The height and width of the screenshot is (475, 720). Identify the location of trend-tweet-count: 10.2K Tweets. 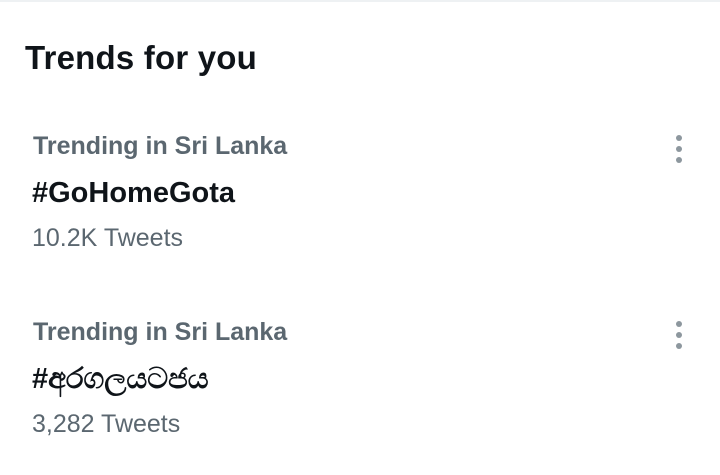
(108, 238).